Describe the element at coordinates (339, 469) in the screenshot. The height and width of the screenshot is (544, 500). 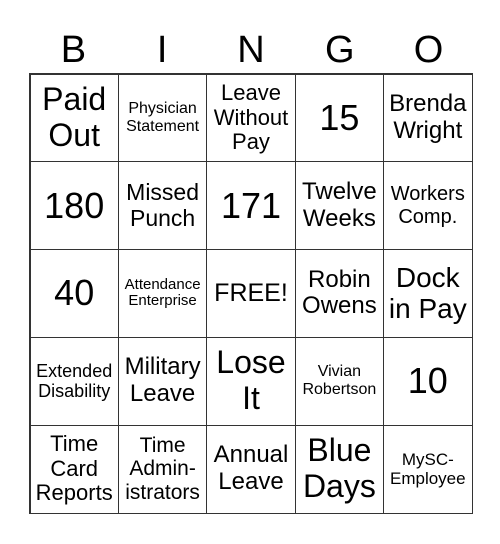
I see `bingo-cell: Blue Days` at that location.